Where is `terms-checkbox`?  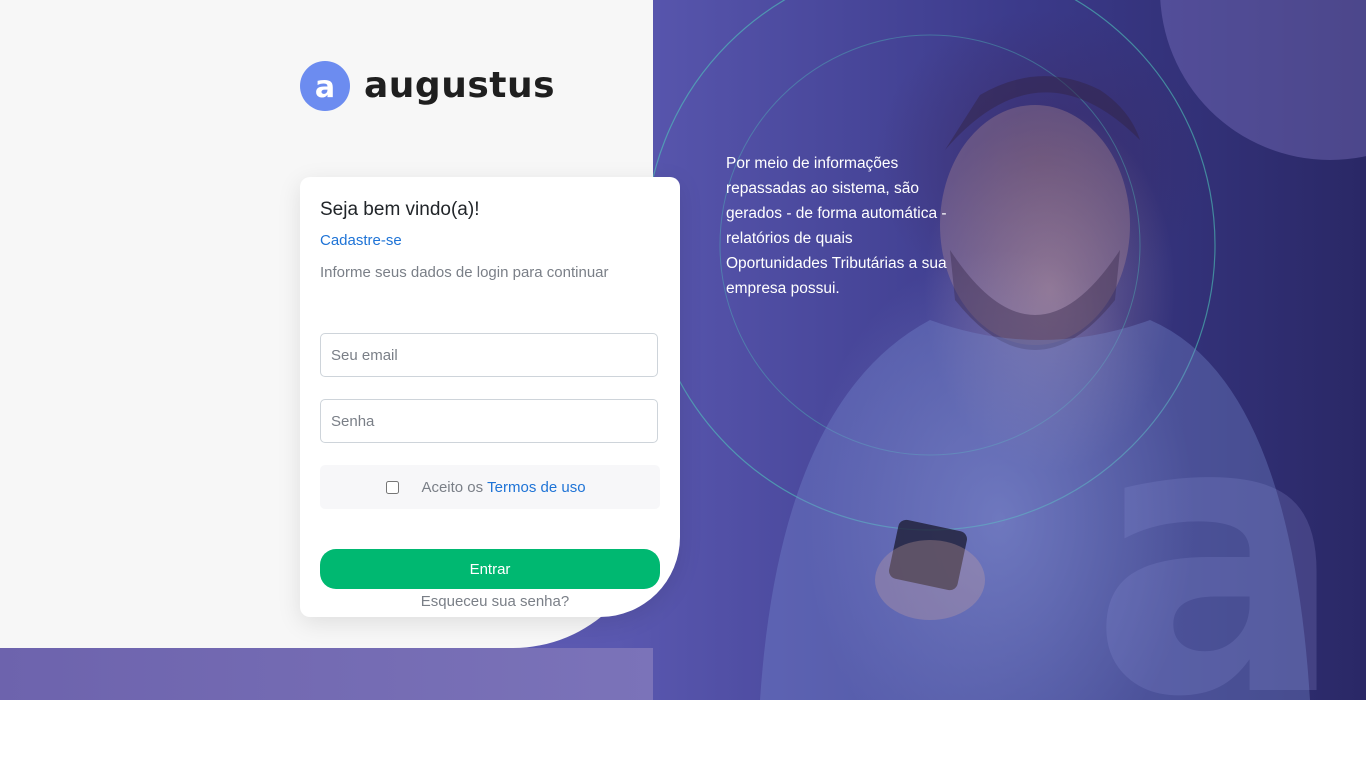 terms-checkbox is located at coordinates (393, 487).